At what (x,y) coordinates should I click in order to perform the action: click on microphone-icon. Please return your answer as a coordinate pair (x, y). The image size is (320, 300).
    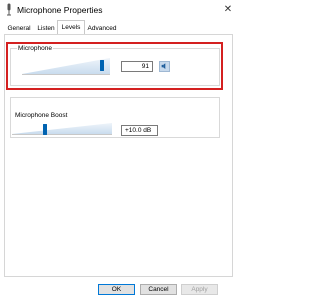
    Looking at the image, I should click on (9, 9).